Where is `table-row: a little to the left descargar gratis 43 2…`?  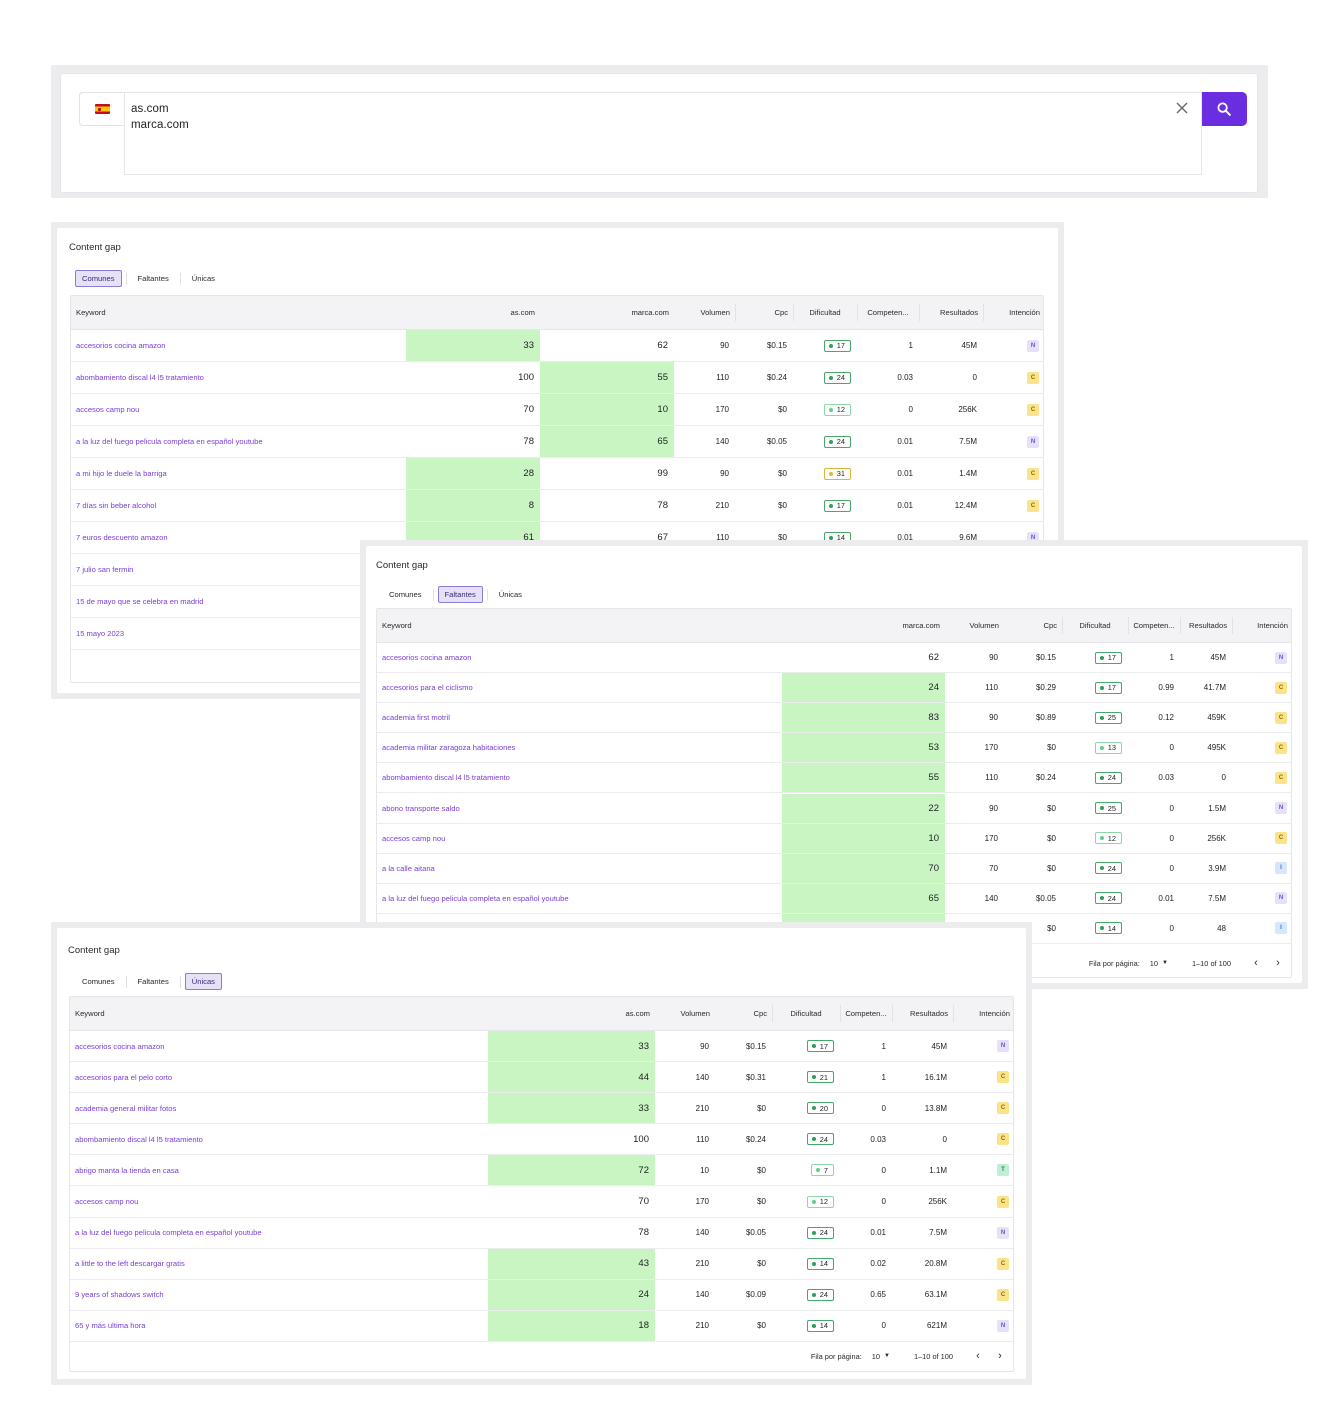
table-row: a little to the left descargar gratis 43 2… is located at coordinates (541, 1264).